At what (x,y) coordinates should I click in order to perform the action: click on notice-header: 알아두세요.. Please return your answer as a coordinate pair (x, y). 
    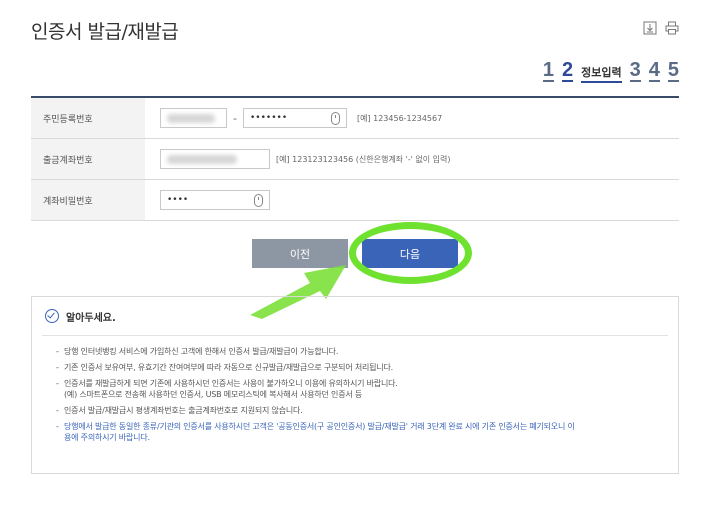
    Looking at the image, I should click on (355, 316).